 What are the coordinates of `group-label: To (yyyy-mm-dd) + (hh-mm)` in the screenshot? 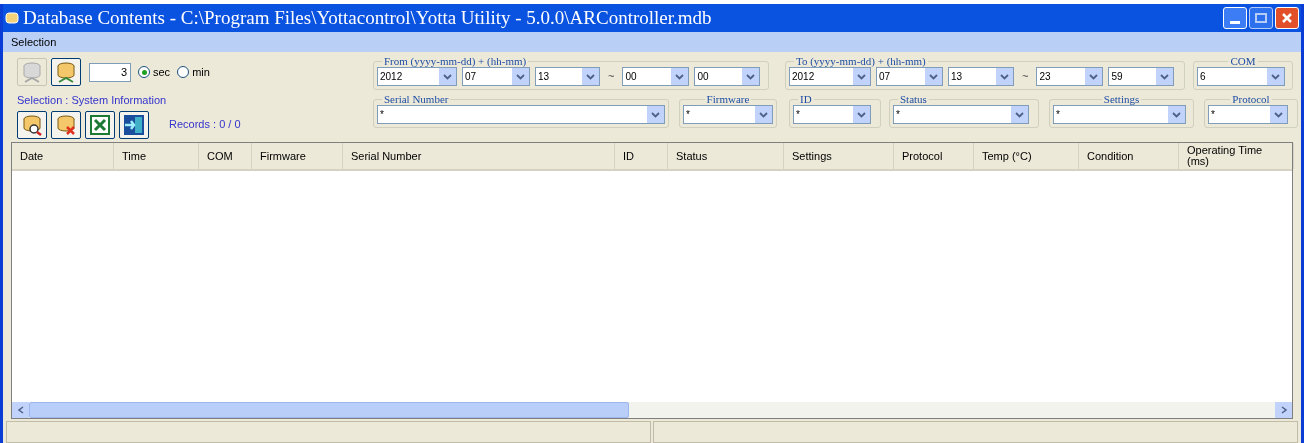 It's located at (861, 61).